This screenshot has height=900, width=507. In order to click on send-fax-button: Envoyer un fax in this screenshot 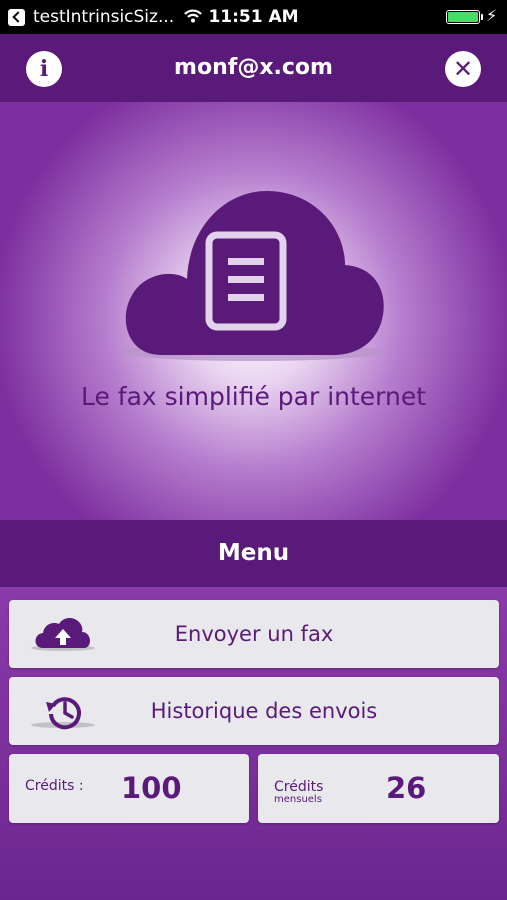, I will do `click(254, 634)`.